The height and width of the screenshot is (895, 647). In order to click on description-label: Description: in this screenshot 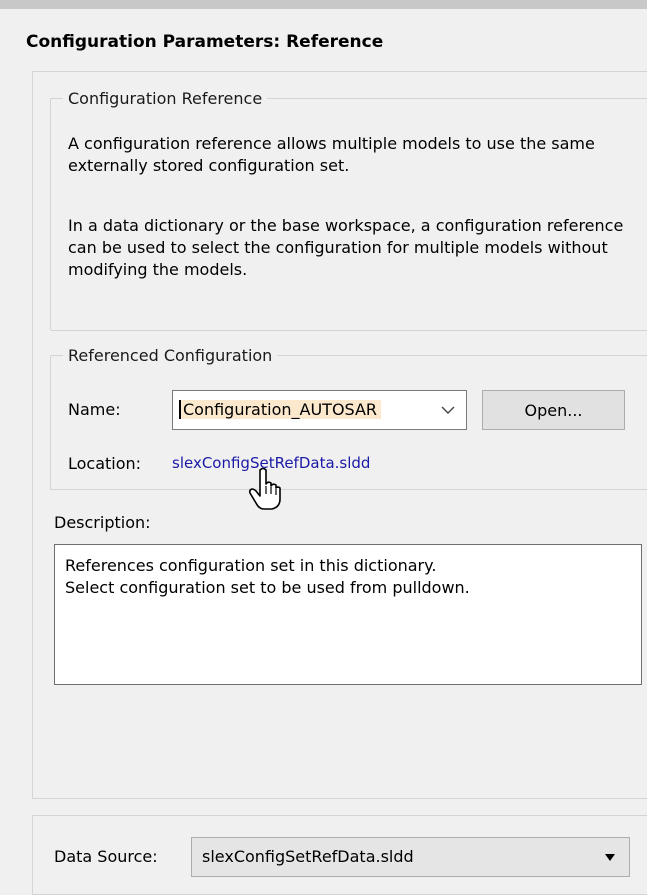, I will do `click(102, 522)`.